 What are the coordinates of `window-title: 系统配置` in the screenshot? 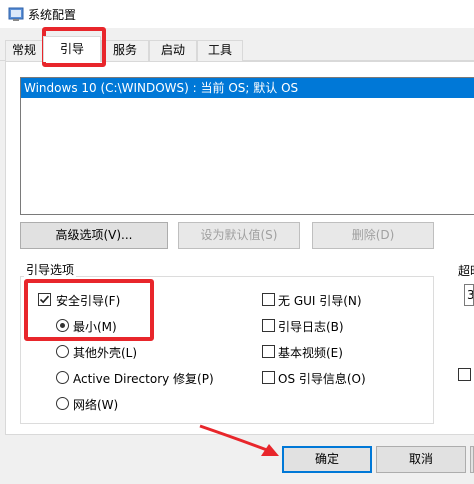 It's located at (52, 15).